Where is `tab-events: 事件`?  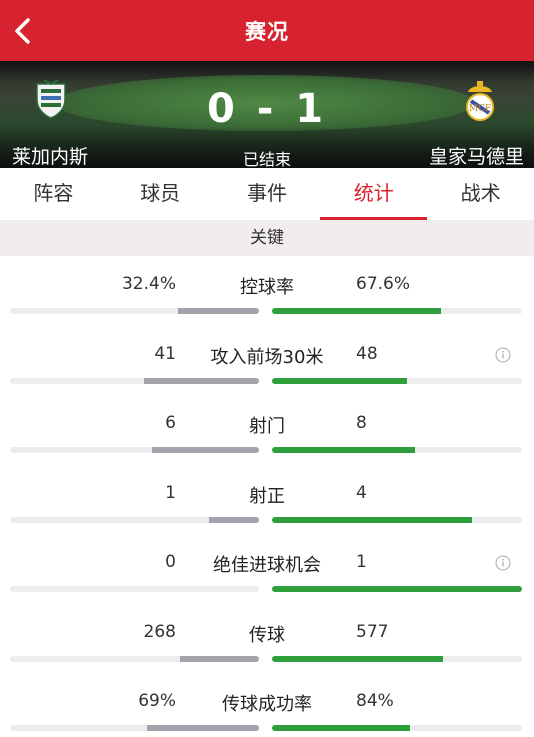 tab-events: 事件 is located at coordinates (267, 194).